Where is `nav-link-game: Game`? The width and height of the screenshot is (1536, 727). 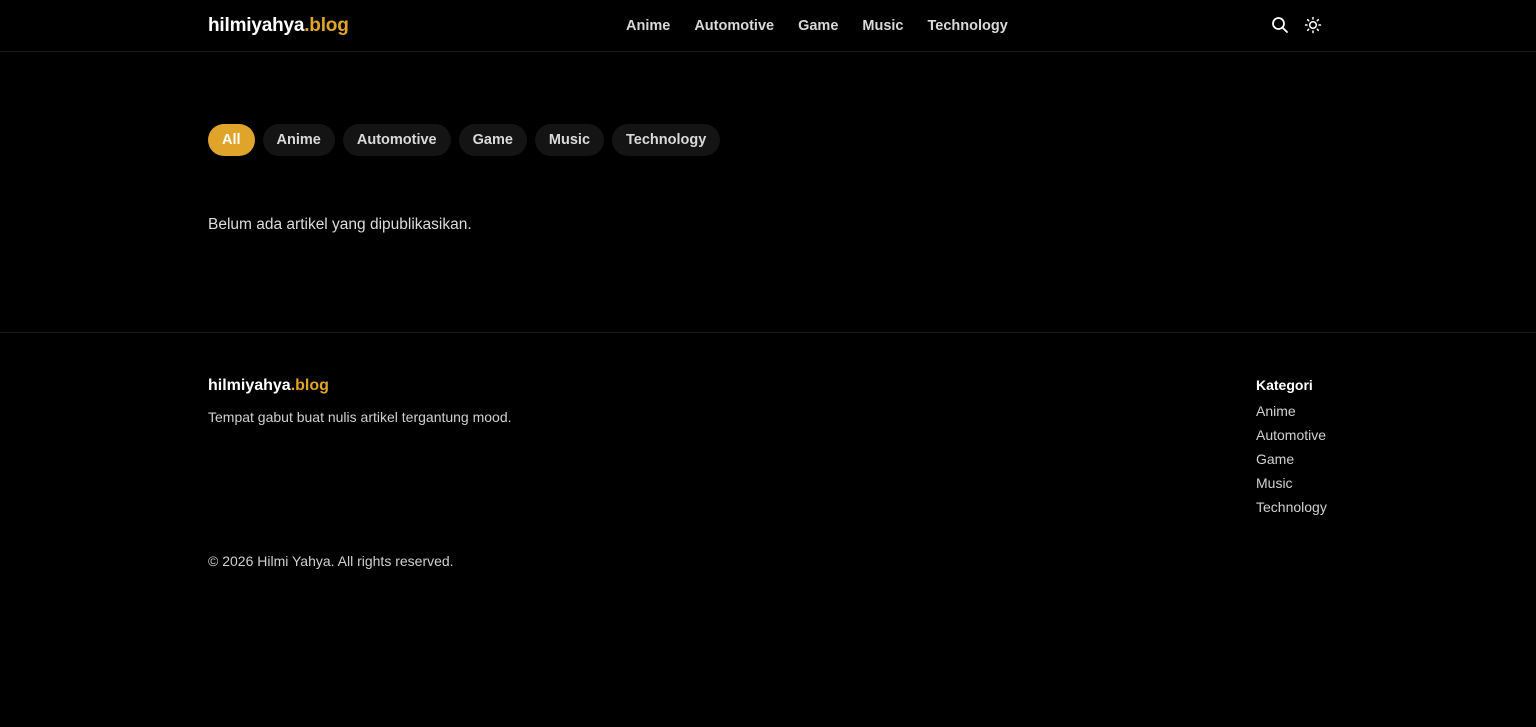 nav-link-game: Game is located at coordinates (818, 26).